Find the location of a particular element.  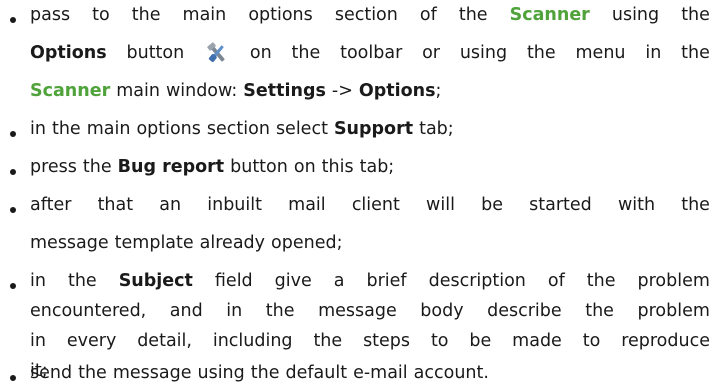

word: will is located at coordinates (440, 205).